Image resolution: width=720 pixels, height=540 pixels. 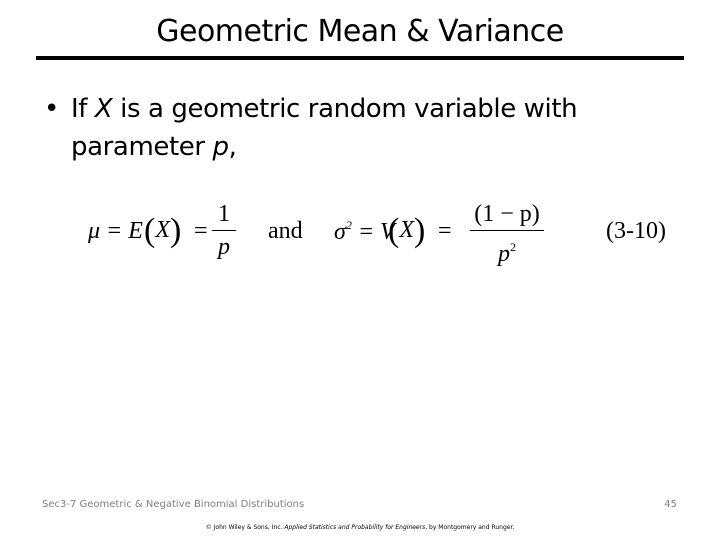 I want to click on mean-equals: =, so click(x=201, y=231).